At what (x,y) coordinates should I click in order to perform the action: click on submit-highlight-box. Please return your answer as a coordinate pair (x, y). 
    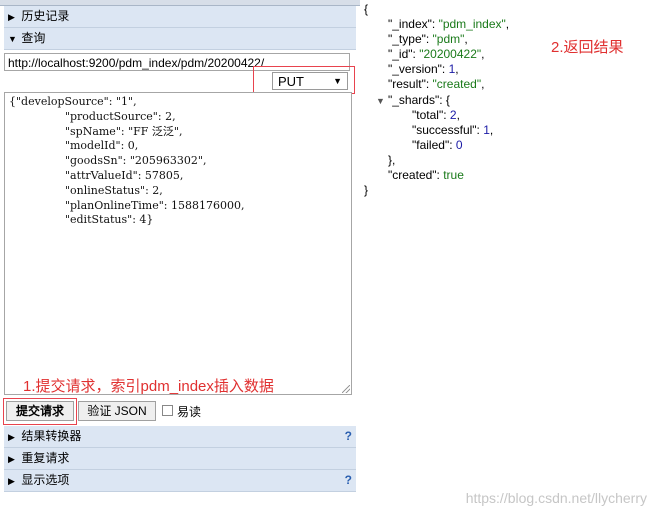
    Looking at the image, I should click on (40, 411).